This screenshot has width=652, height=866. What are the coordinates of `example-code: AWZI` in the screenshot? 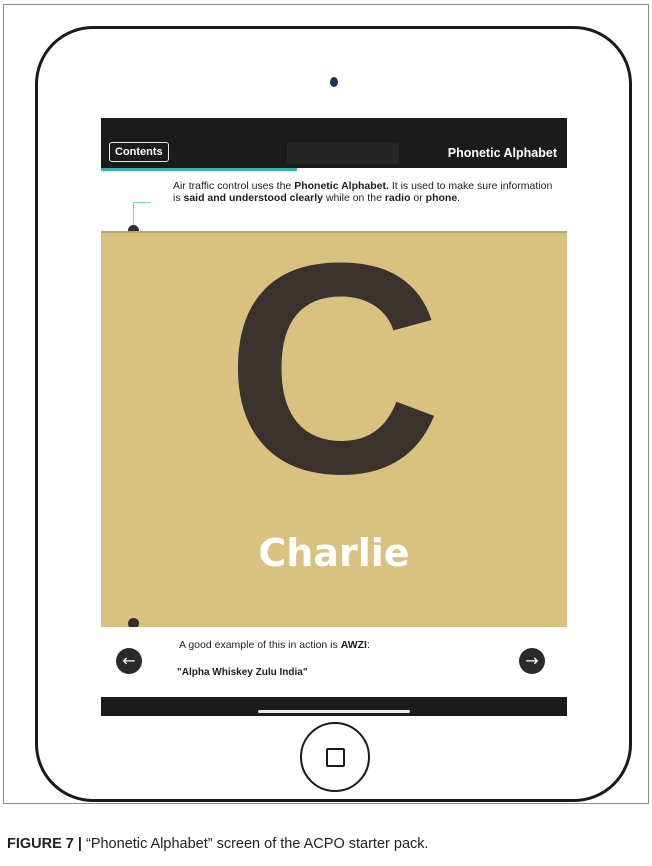 It's located at (353, 645).